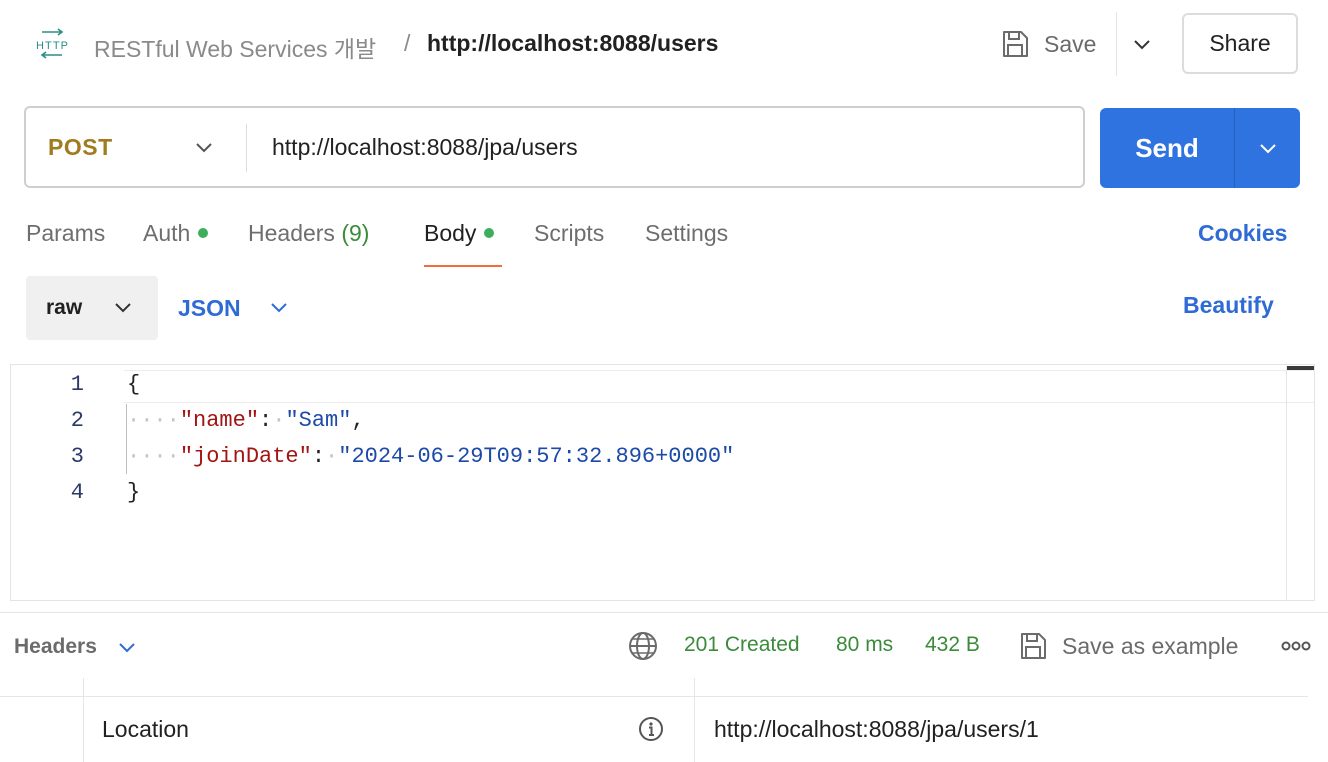  I want to click on globe-icon, so click(643, 646).